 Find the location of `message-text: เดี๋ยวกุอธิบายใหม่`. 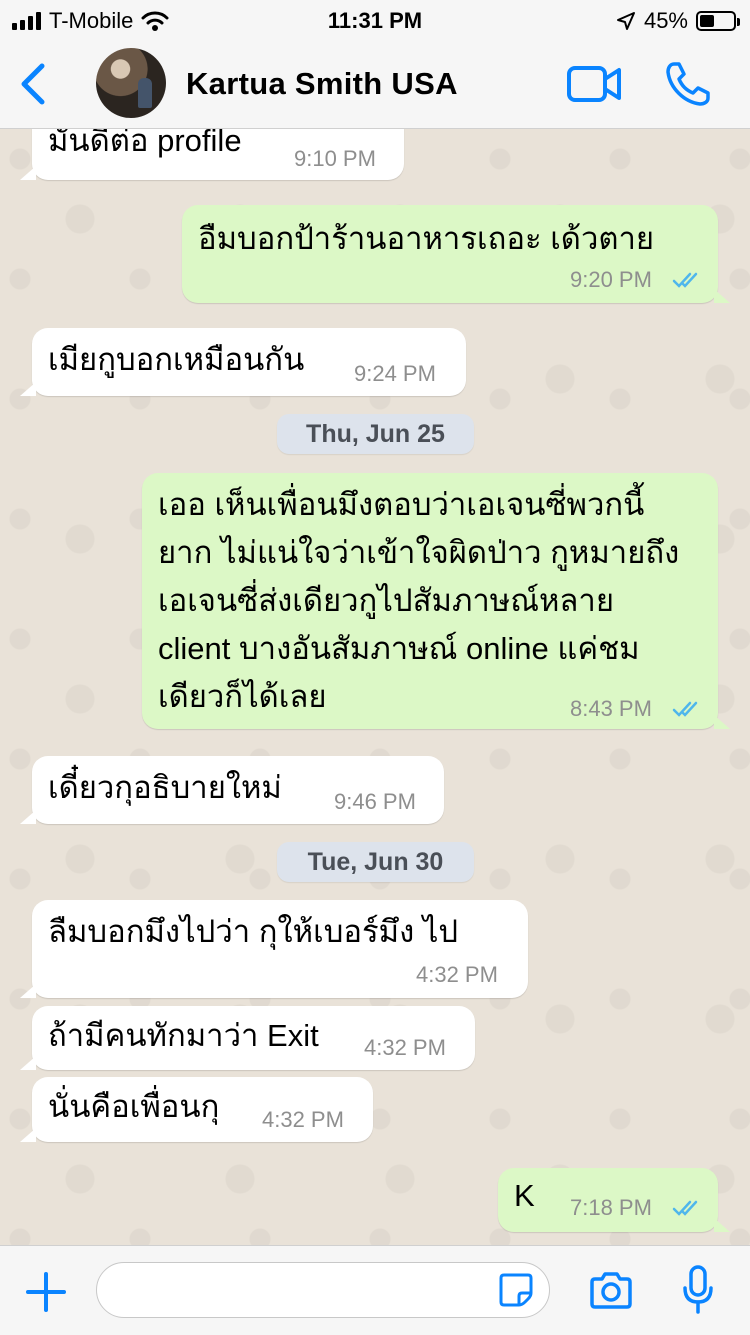

message-text: เดี๋ยวกุอธิบายใหม่ is located at coordinates (165, 787).